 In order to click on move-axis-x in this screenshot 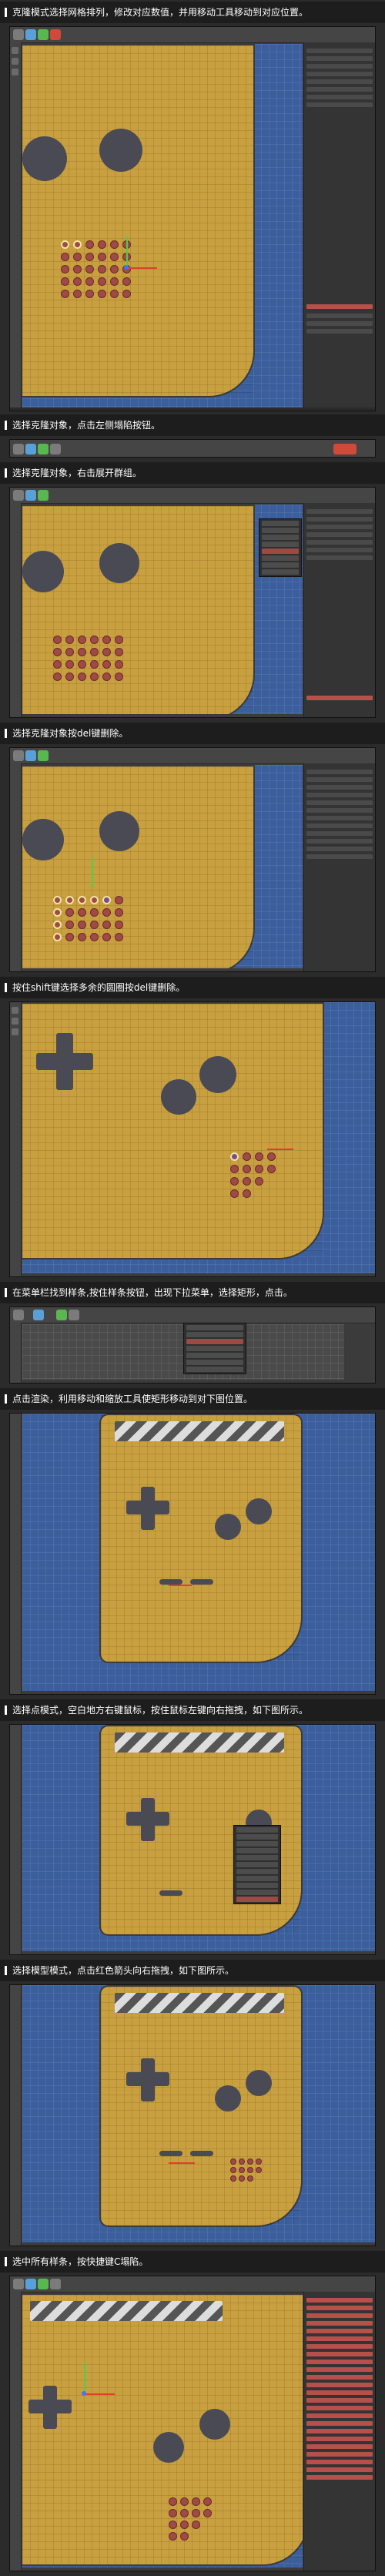, I will do `click(280, 1149)`.